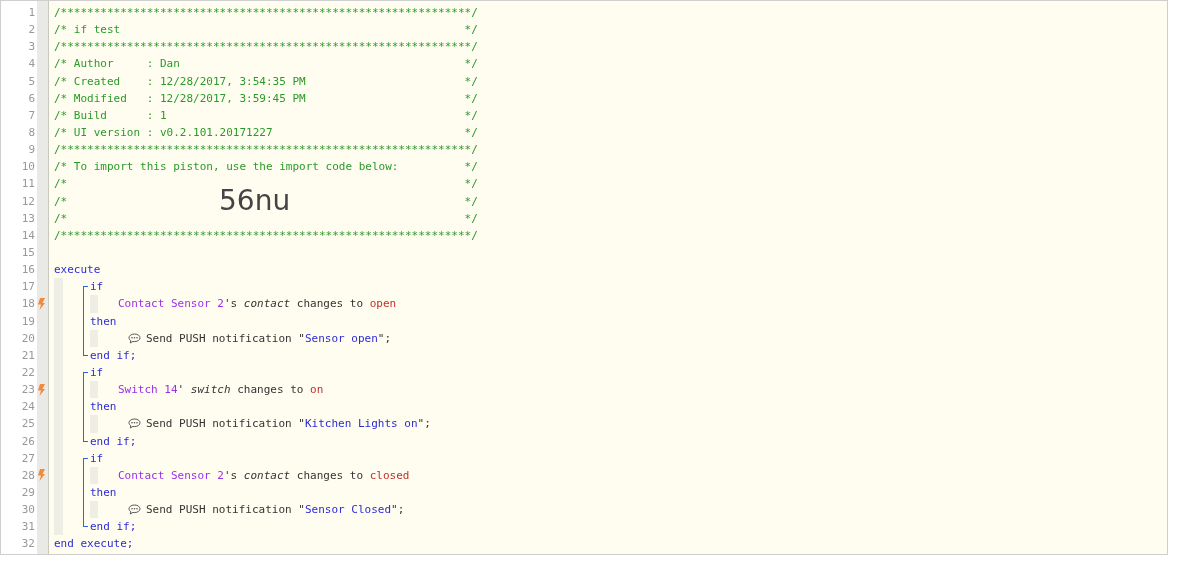  Describe the element at coordinates (27, 201) in the screenshot. I see `line-number: 12` at that location.